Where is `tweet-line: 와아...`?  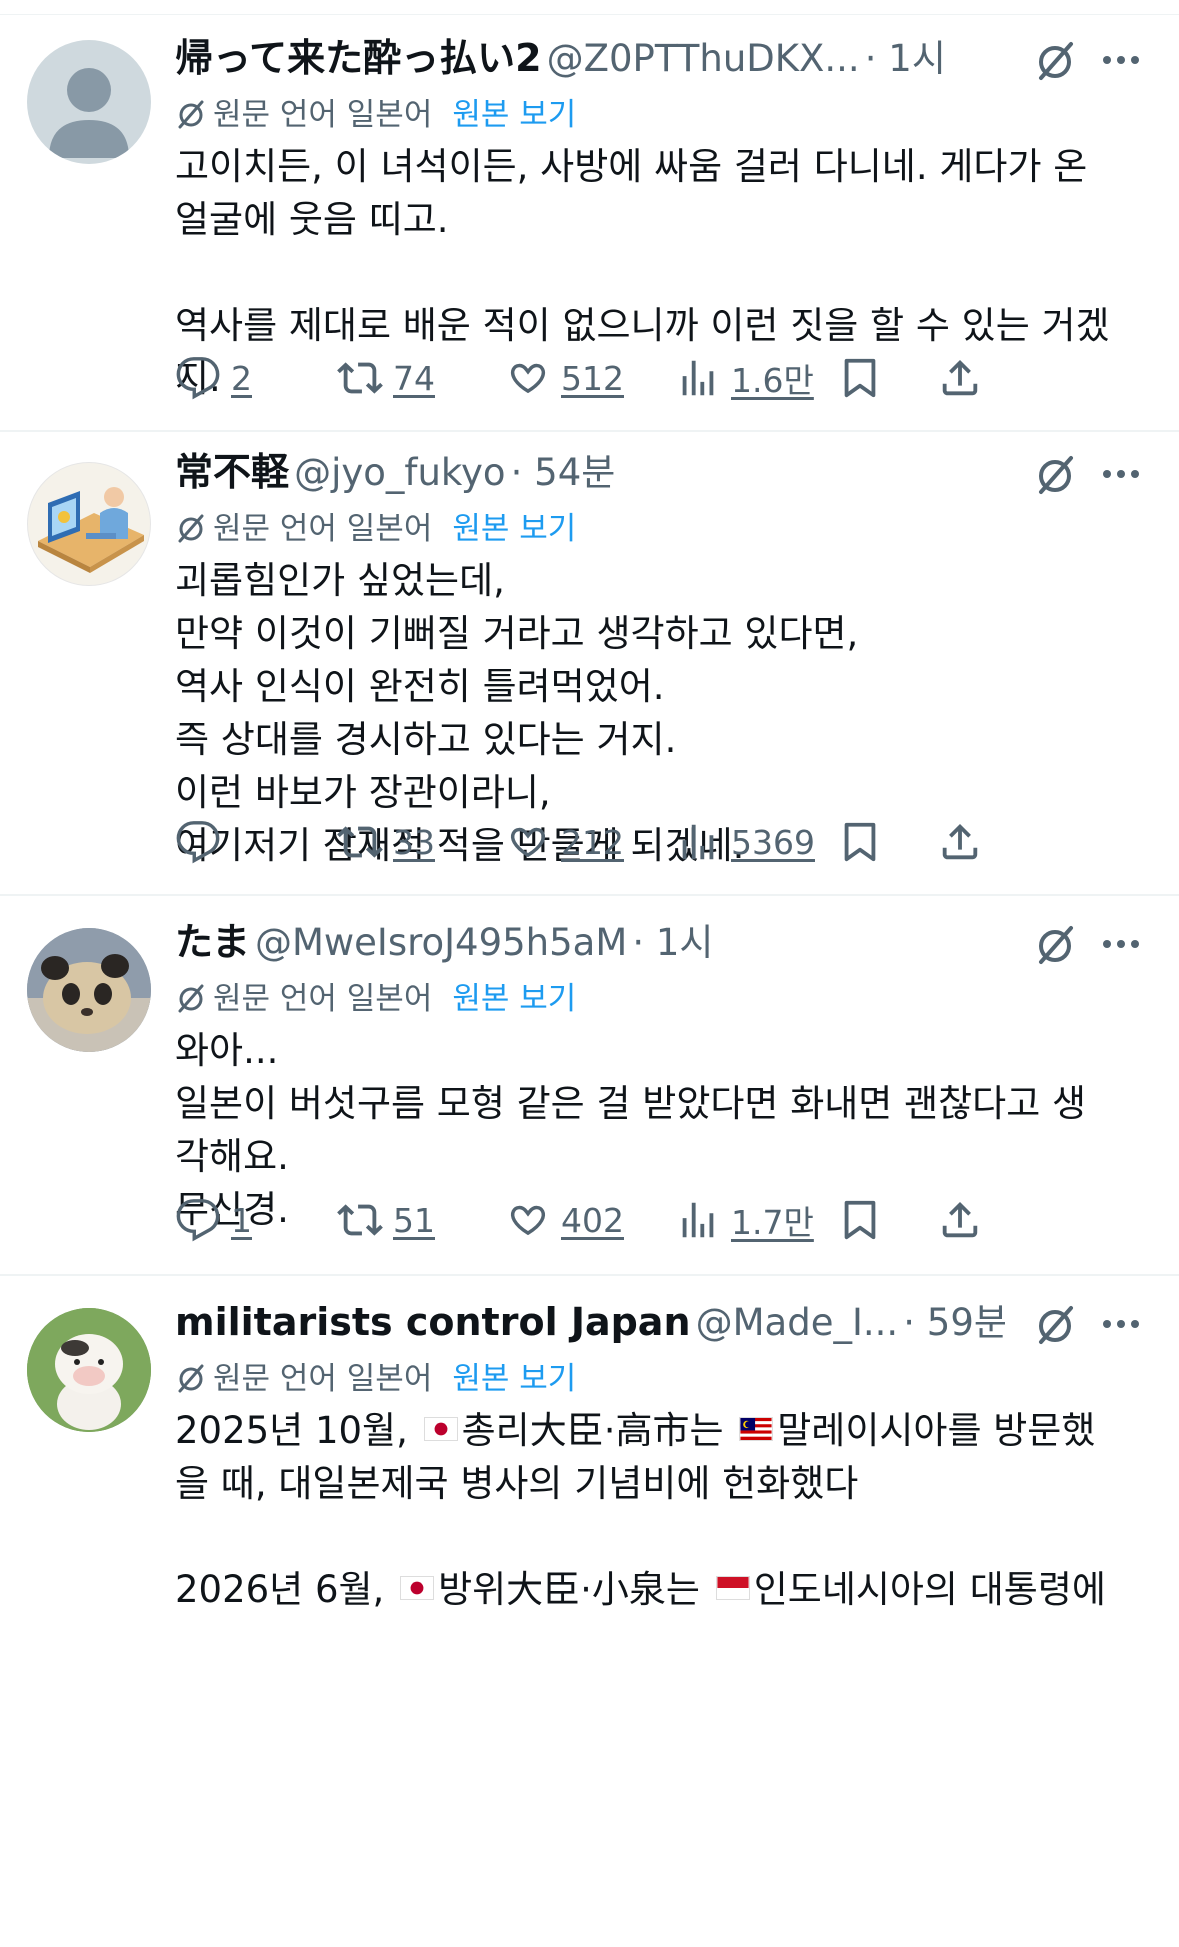 tweet-line: 와아... is located at coordinates (227, 1050).